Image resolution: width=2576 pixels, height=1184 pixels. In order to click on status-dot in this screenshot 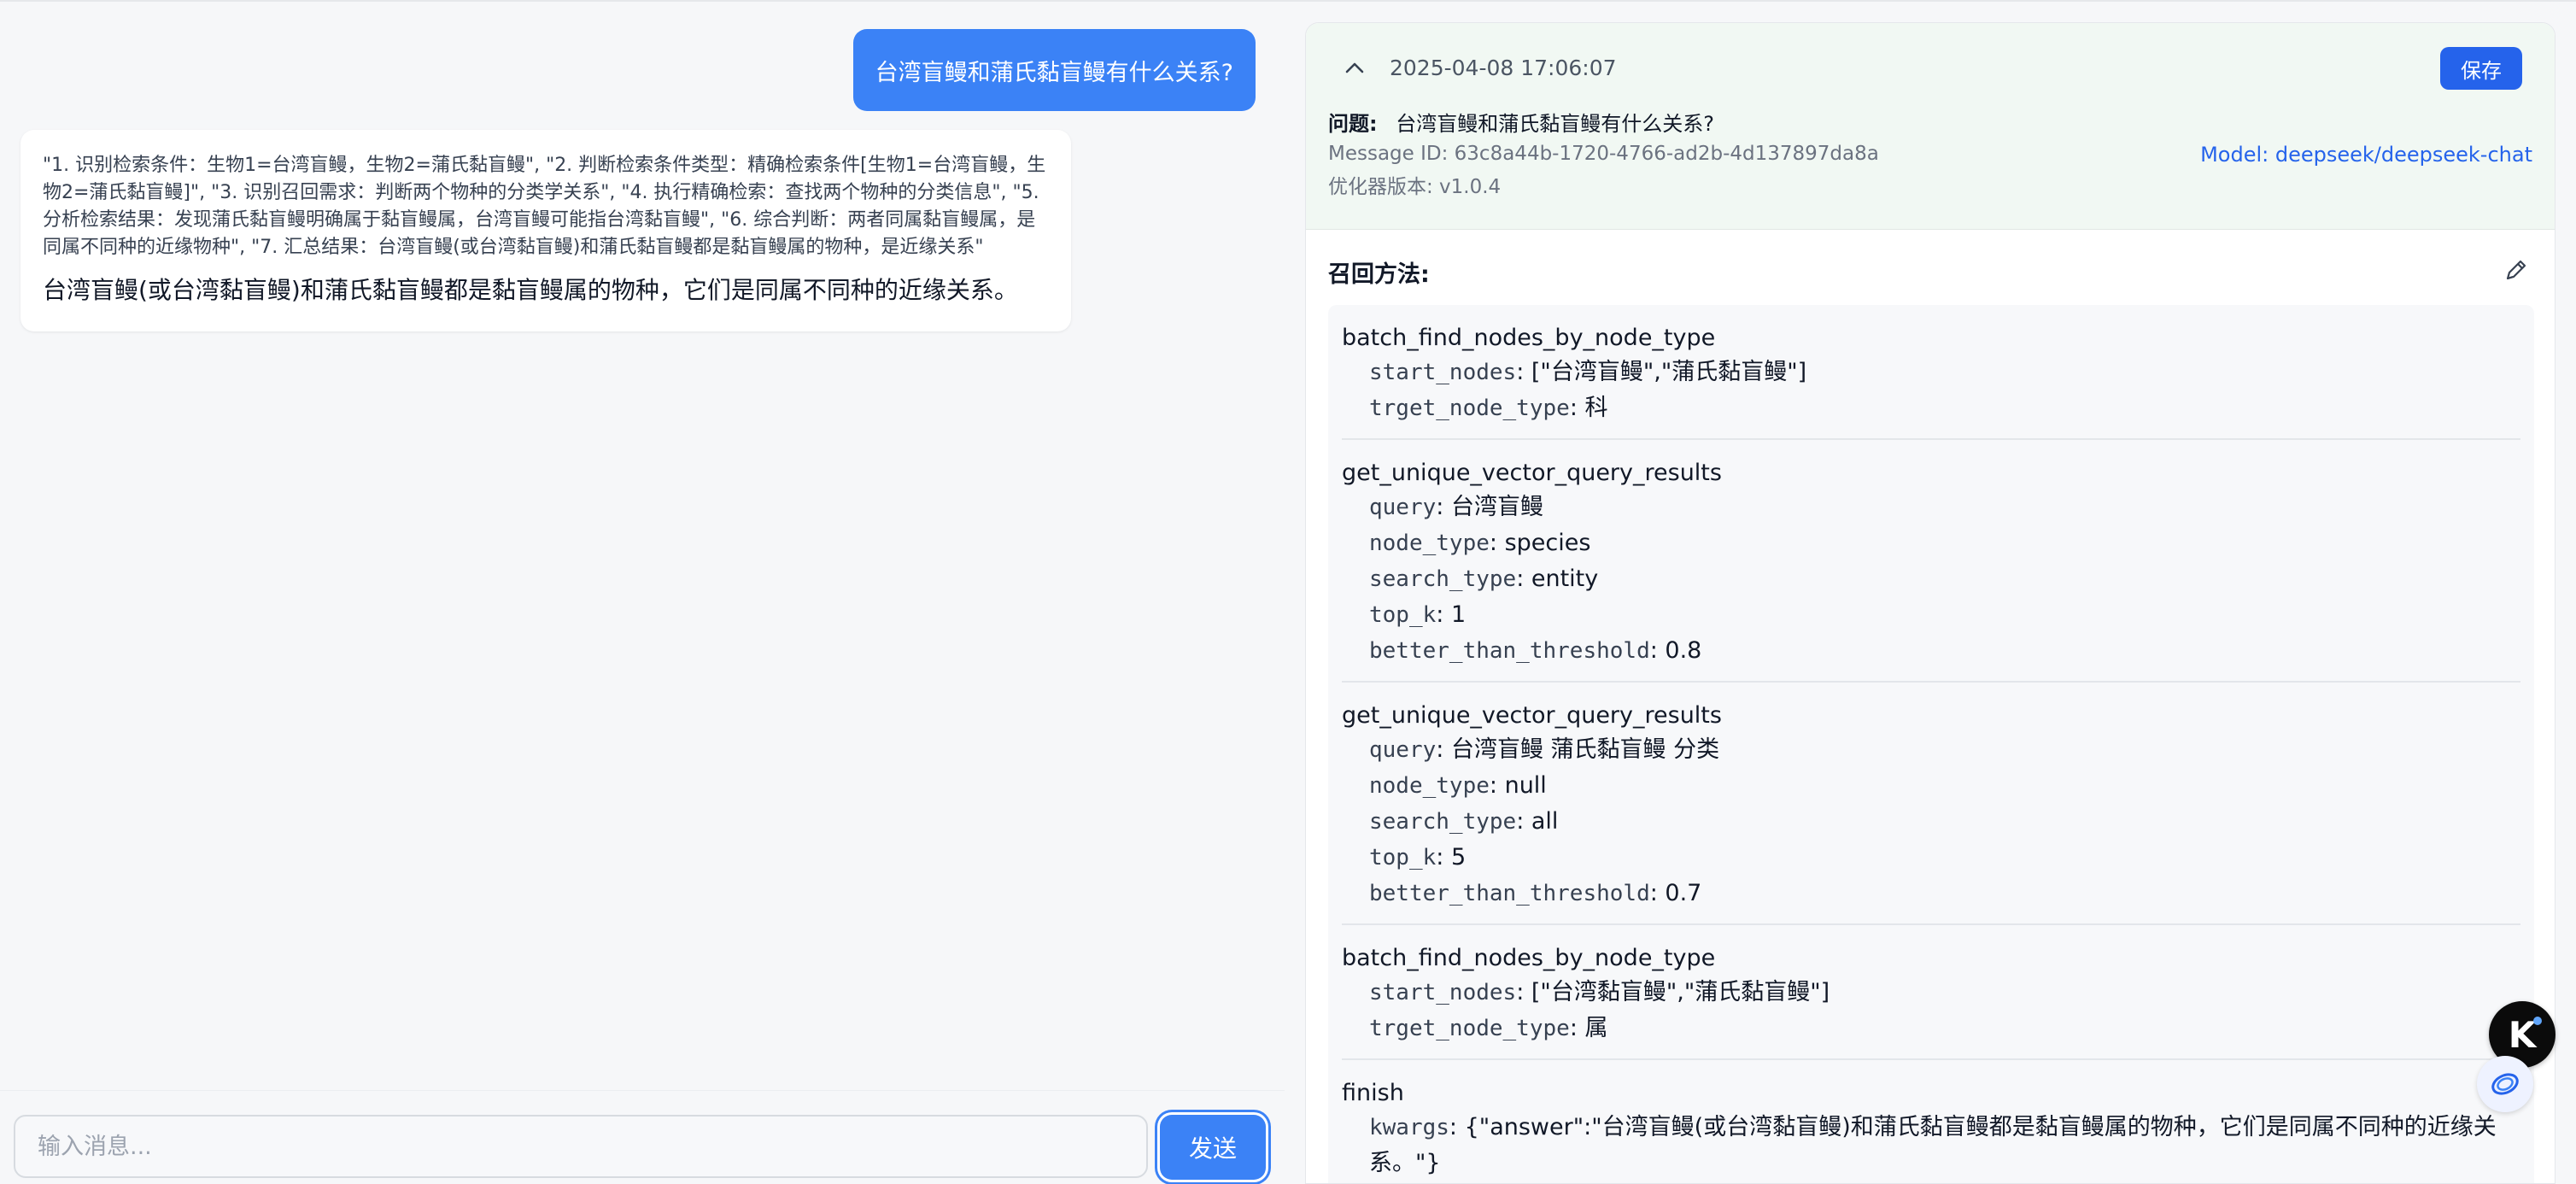, I will do `click(2537, 1021)`.